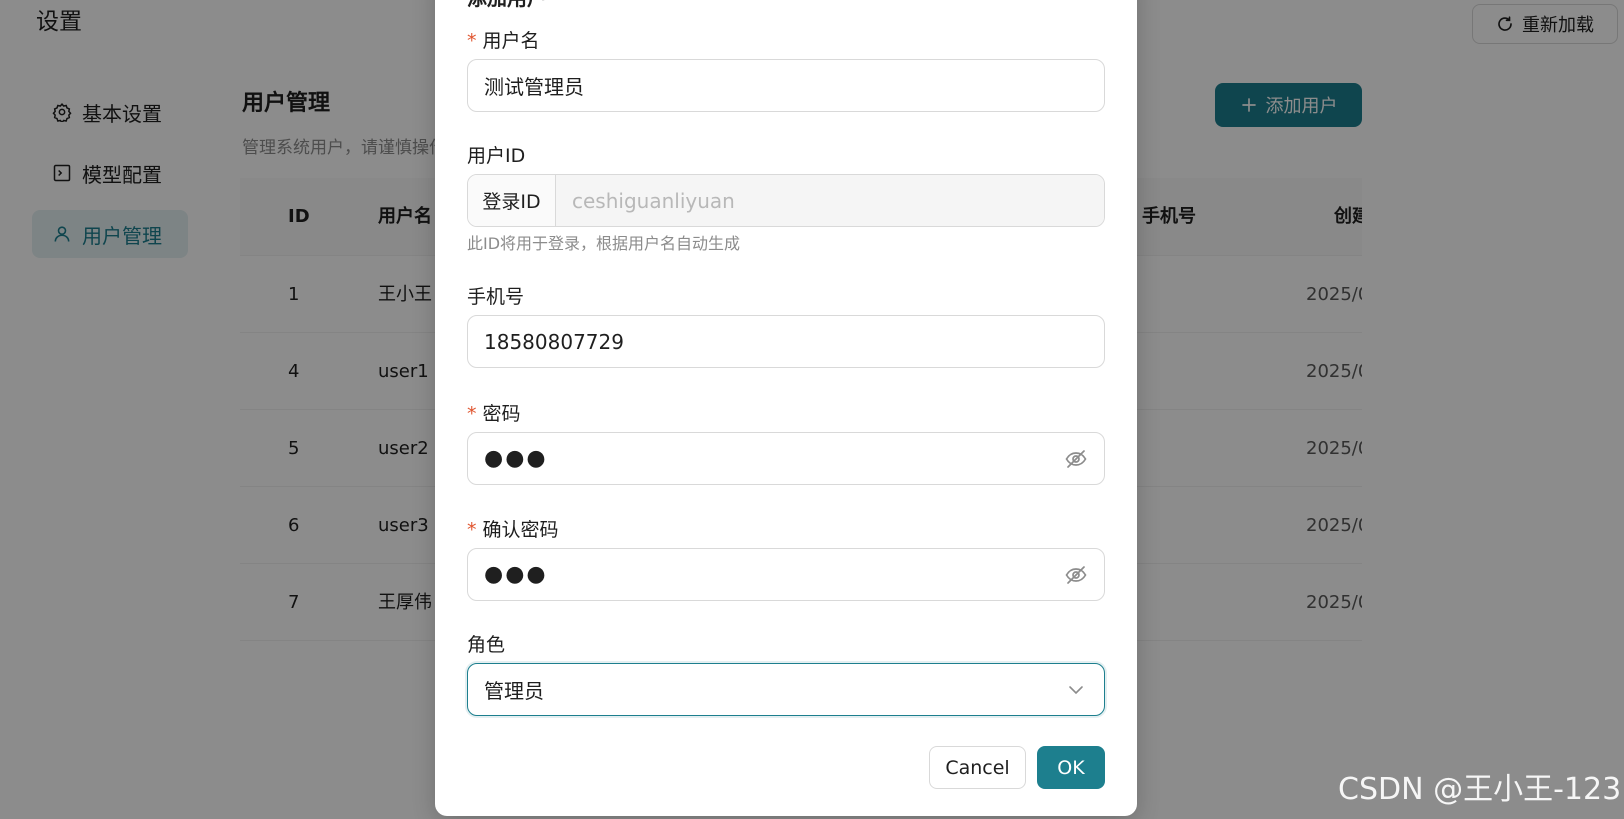 The width and height of the screenshot is (1624, 819). What do you see at coordinates (830, 200) in the screenshot?
I see `user-id-input: ceshiguanliyuan` at bounding box center [830, 200].